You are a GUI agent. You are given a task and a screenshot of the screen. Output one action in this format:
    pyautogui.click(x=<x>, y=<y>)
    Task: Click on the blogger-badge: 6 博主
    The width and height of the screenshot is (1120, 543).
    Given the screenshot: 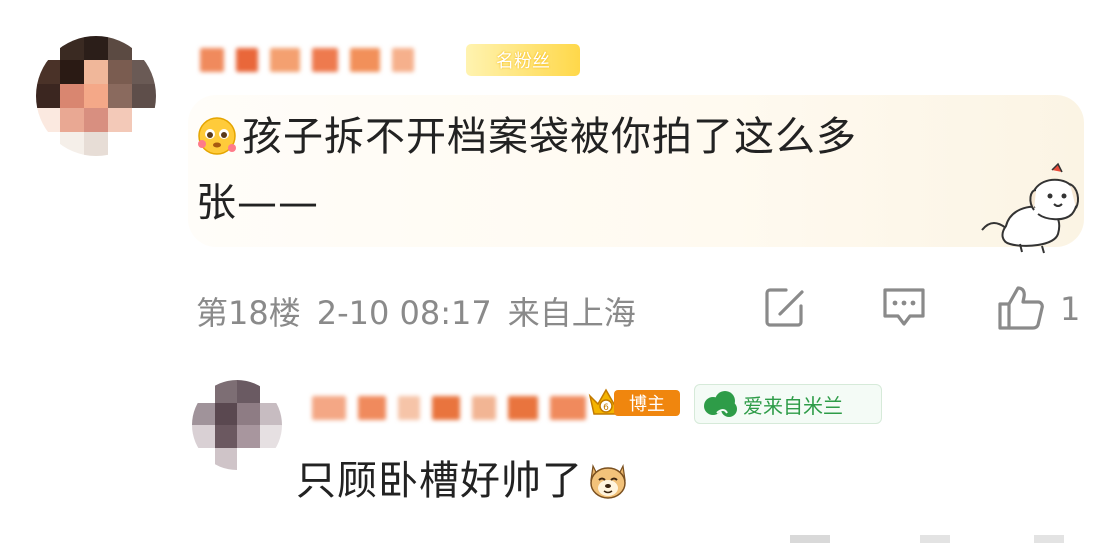 What is the action you would take?
    pyautogui.click(x=634, y=402)
    